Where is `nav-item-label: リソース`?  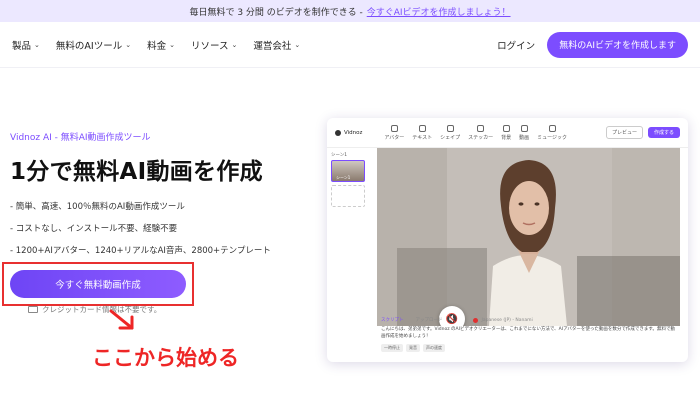
nav-item-label: リソース is located at coordinates (209, 46).